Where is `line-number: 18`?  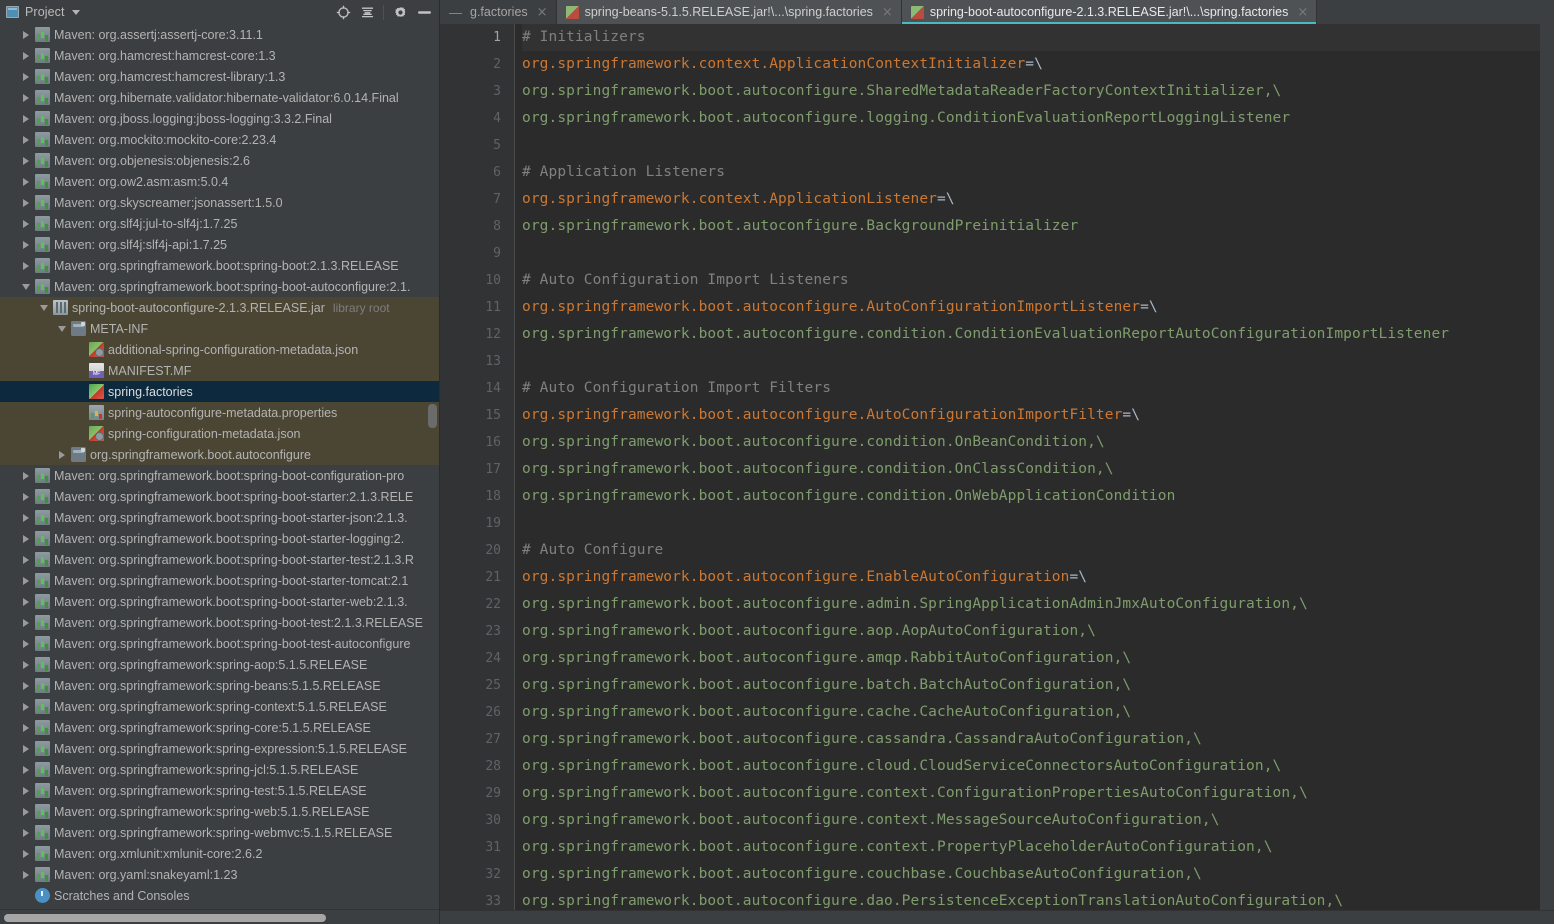
line-number: 18 is located at coordinates (477, 496).